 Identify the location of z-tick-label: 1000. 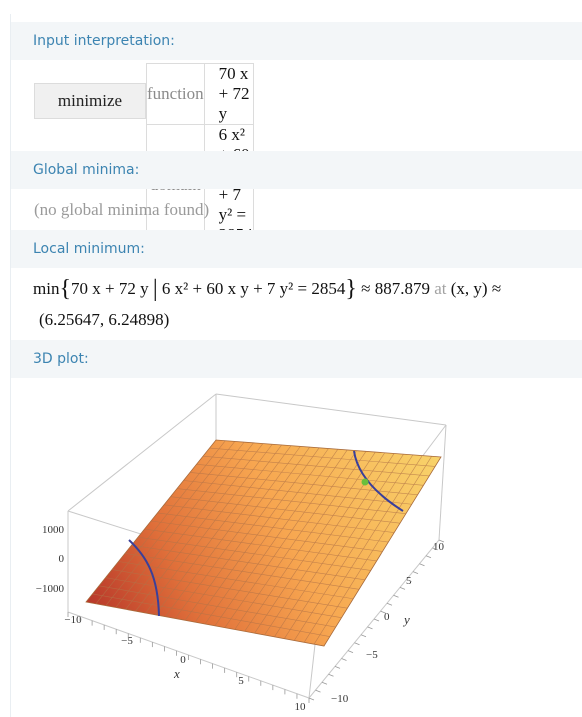
(53, 530).